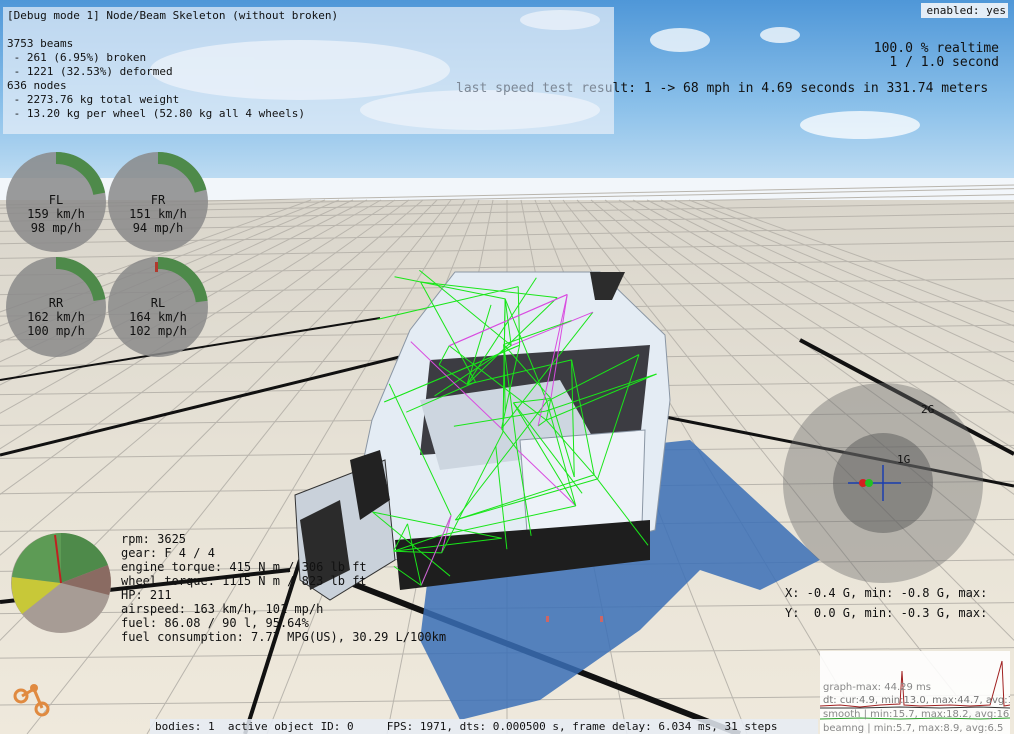  Describe the element at coordinates (886, 613) in the screenshot. I see `g-force-y: Y: 0.0 G, min: -0.3 G, max:` at that location.